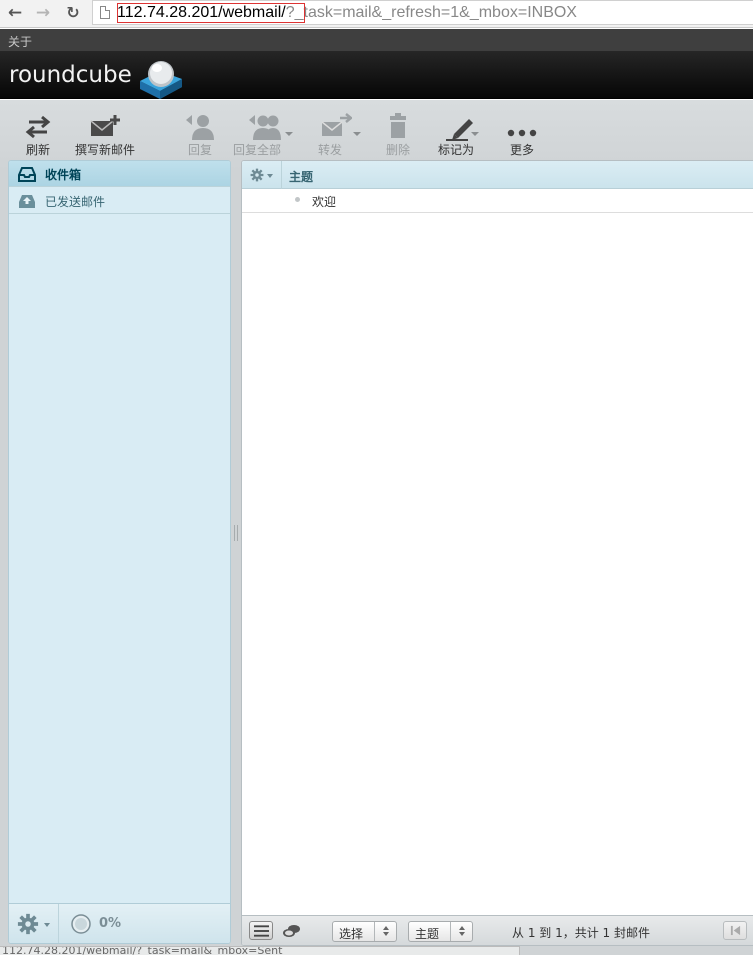 The image size is (753, 955). I want to click on thread-view-icon, so click(292, 931).